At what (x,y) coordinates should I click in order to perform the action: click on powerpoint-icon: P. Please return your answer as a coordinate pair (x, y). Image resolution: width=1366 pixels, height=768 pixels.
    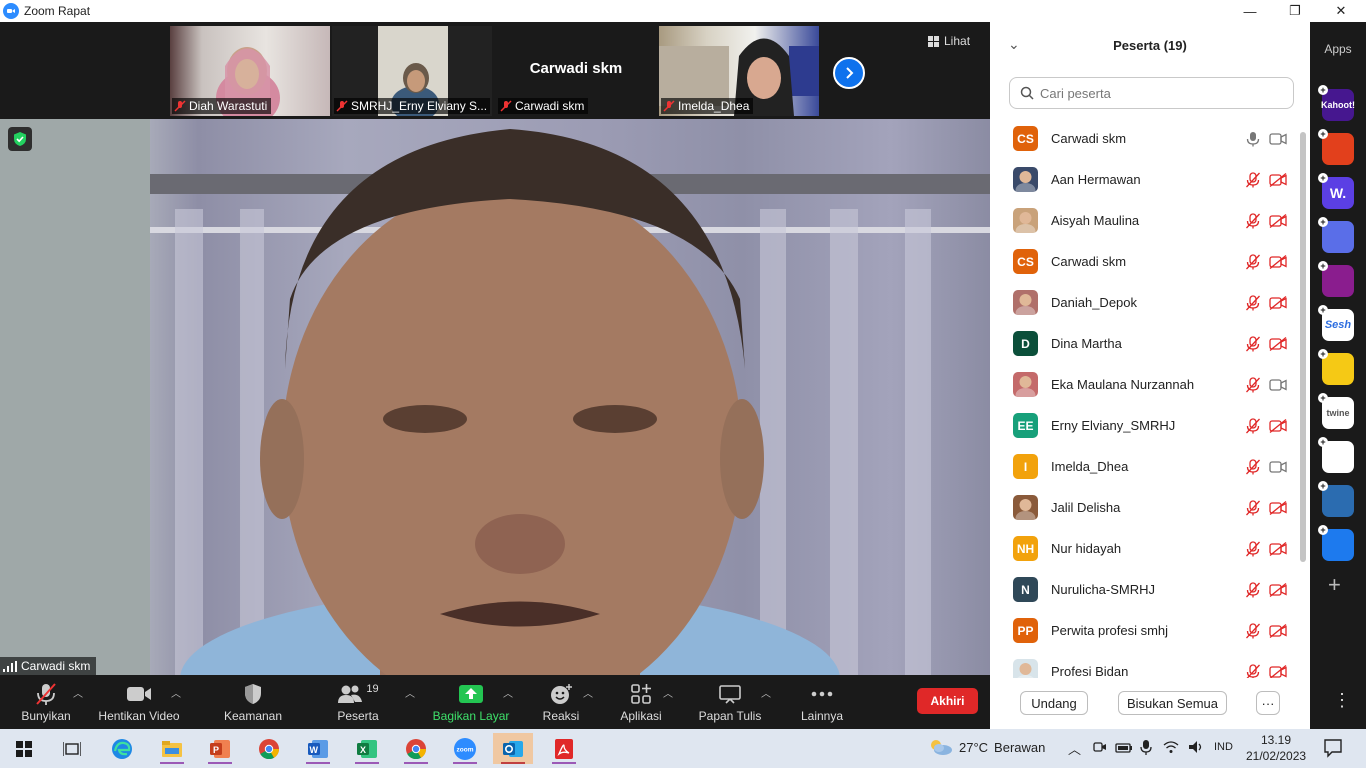
    Looking at the image, I should click on (220, 748).